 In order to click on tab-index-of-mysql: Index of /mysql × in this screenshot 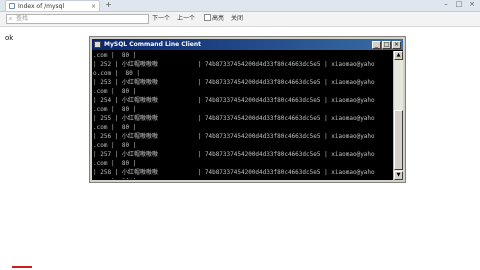, I will do `click(52, 5)`.